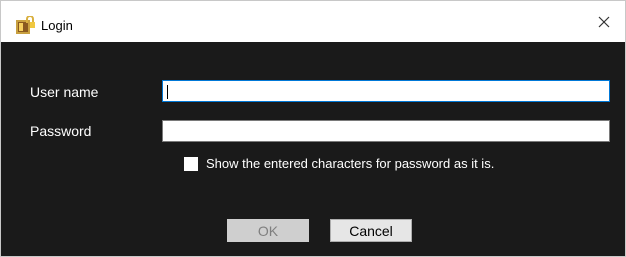  What do you see at coordinates (386, 91) in the screenshot?
I see `username-input` at bounding box center [386, 91].